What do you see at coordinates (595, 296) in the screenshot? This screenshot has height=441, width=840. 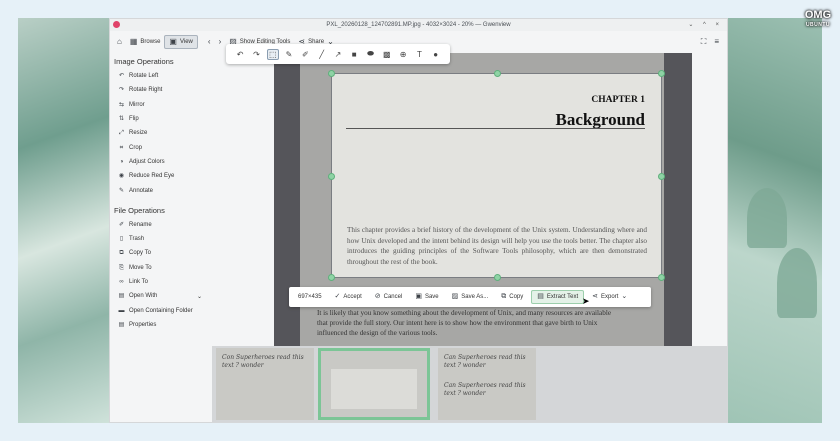 I see `export-icon: ⋖` at bounding box center [595, 296].